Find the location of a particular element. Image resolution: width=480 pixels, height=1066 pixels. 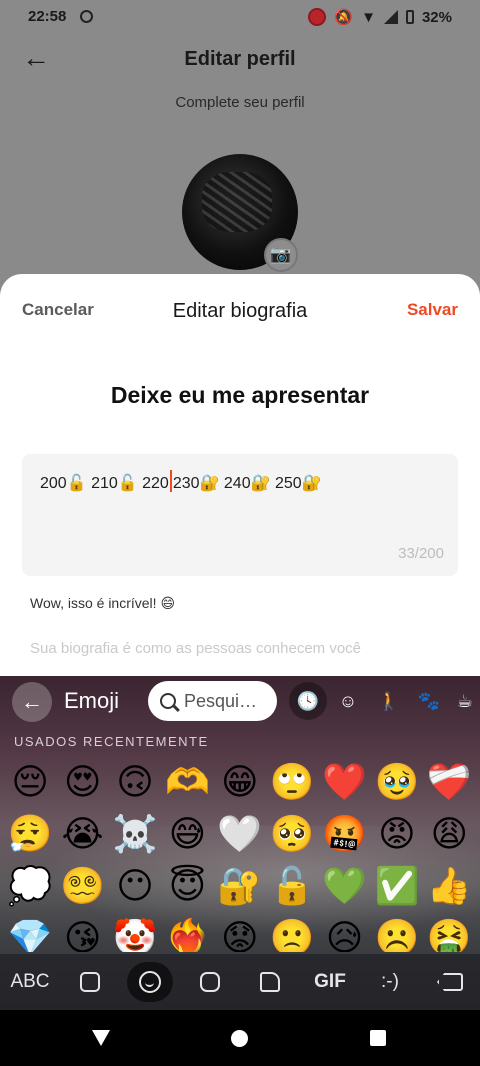

food-category-icon: ☕ is located at coordinates (463, 701).